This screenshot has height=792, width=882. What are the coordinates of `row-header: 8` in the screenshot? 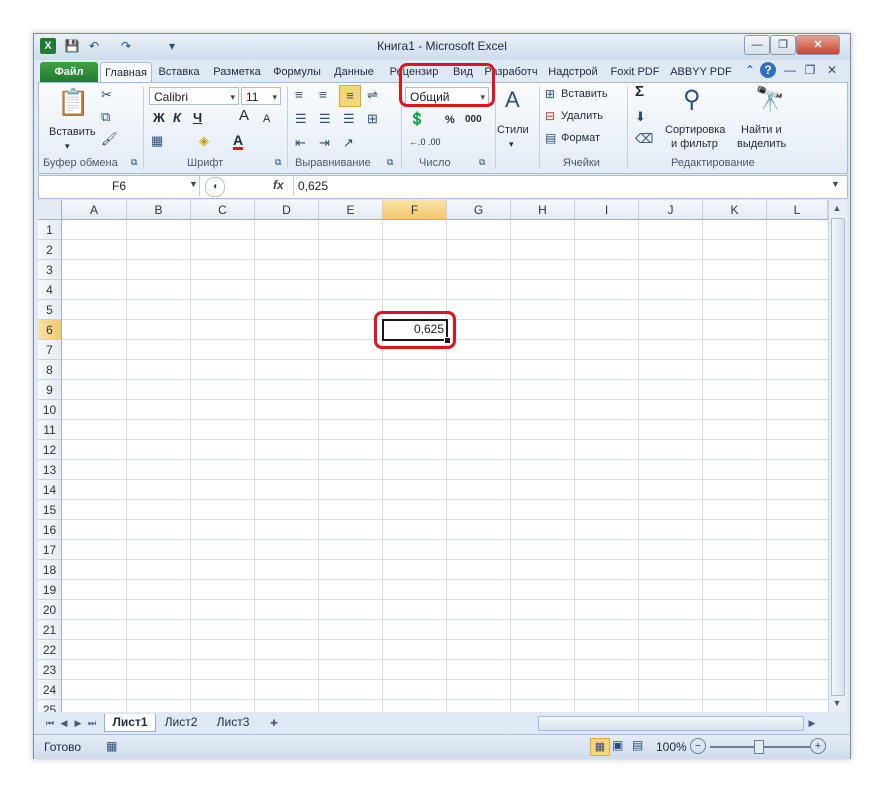 It's located at (50, 370).